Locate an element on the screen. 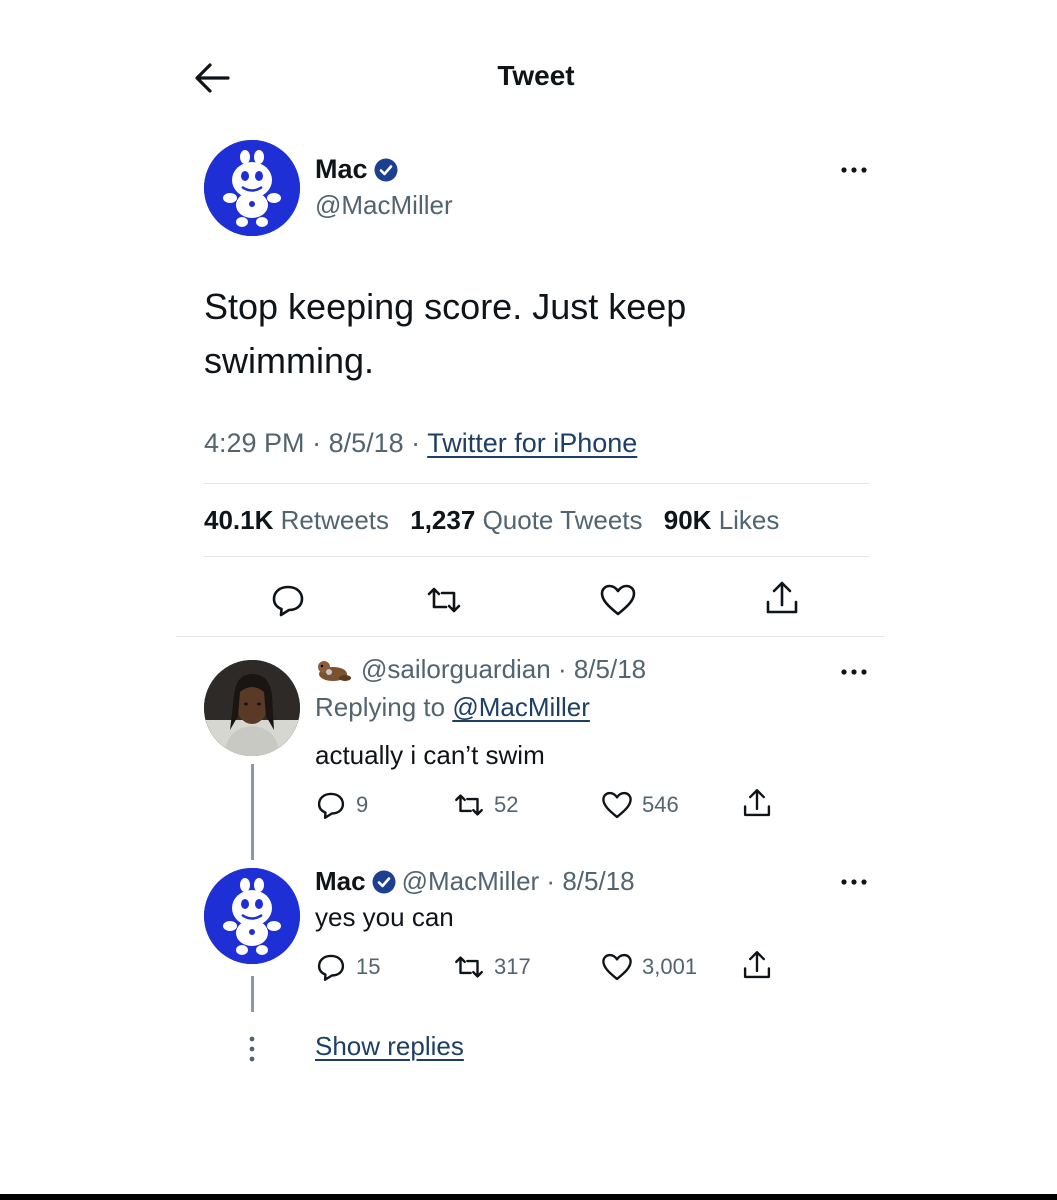  author-name: Mac is located at coordinates (356, 169).